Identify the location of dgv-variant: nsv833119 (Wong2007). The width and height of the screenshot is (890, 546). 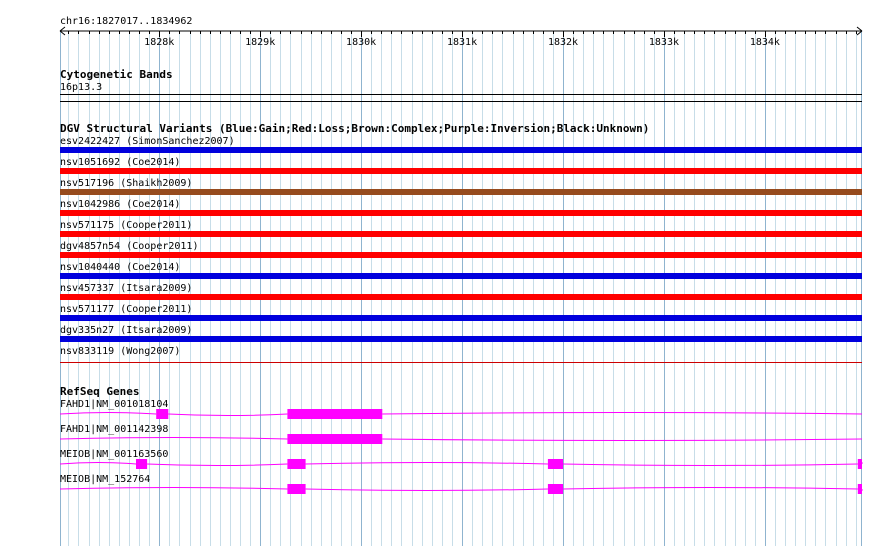
(461, 354).